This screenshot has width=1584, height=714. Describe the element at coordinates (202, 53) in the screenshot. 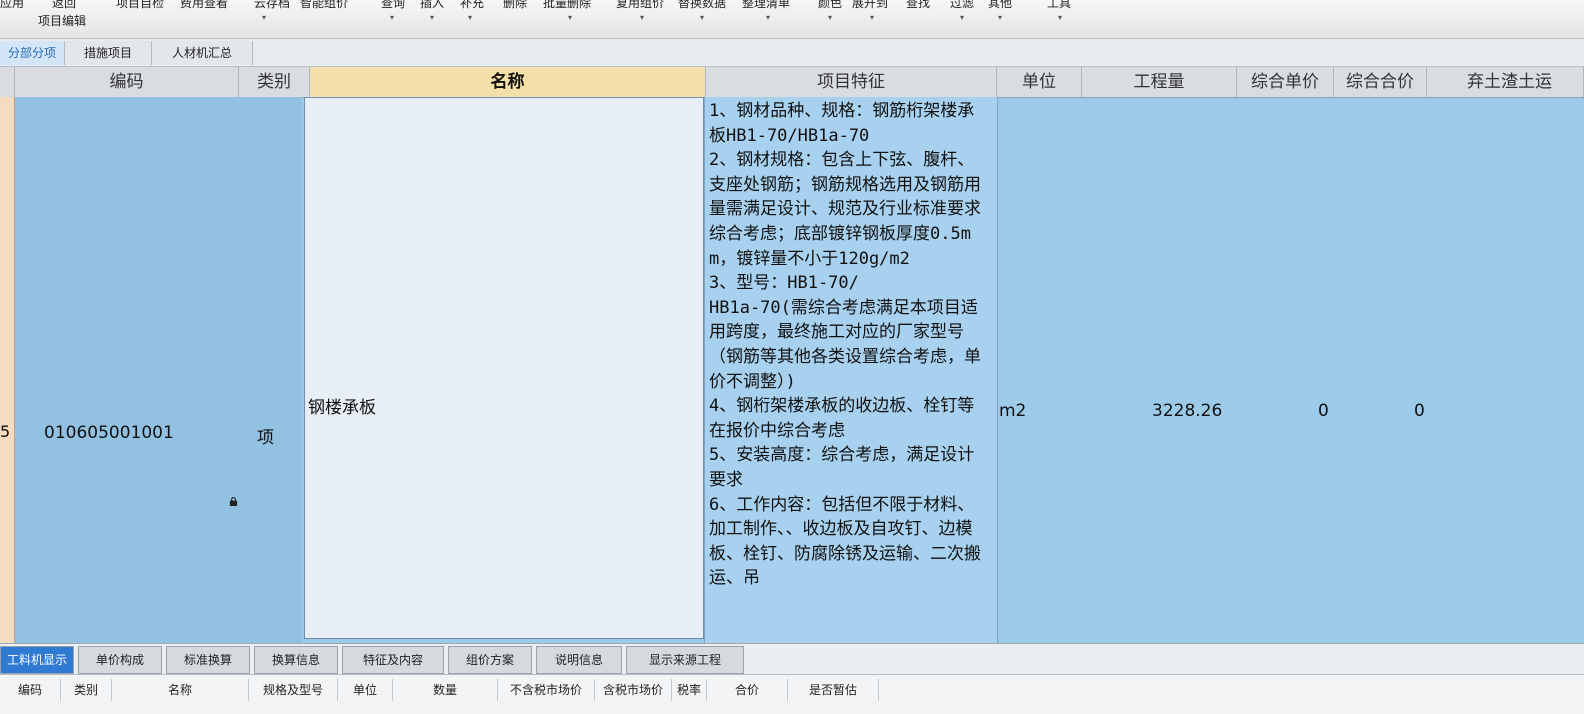

I see `tab-labor-material-summary: 人材机汇总` at that location.